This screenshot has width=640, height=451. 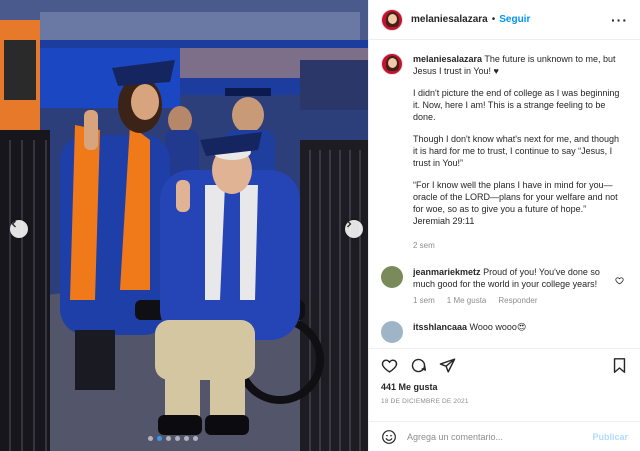 I want to click on likes-count: 441 Me gusta, so click(x=504, y=383).